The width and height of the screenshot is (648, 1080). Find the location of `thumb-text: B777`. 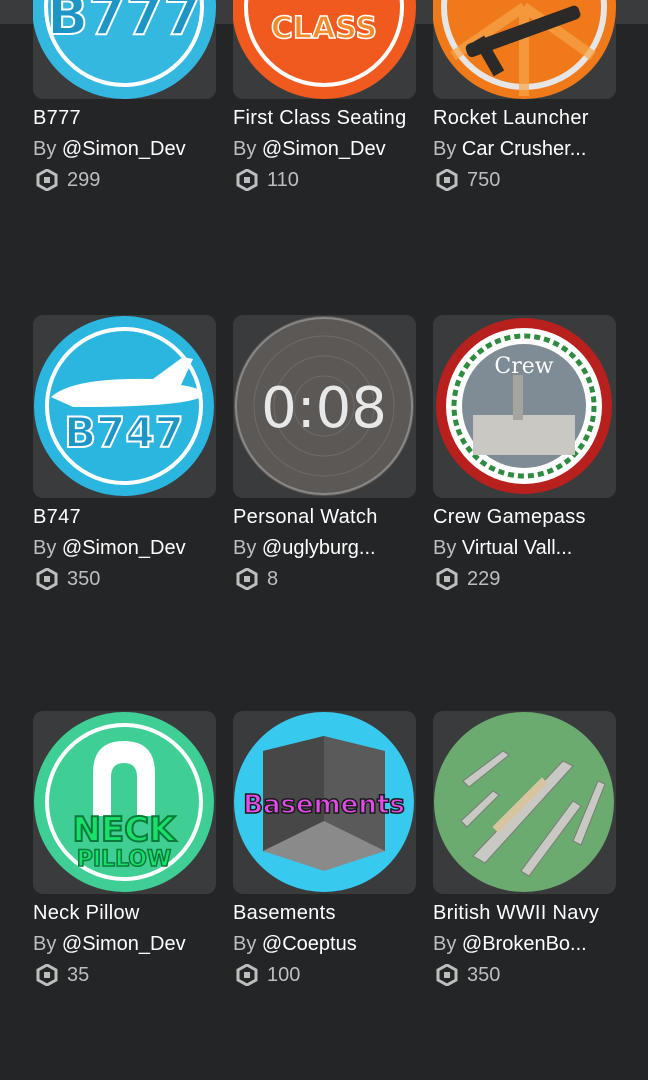

thumb-text: B777 is located at coordinates (124, 23).